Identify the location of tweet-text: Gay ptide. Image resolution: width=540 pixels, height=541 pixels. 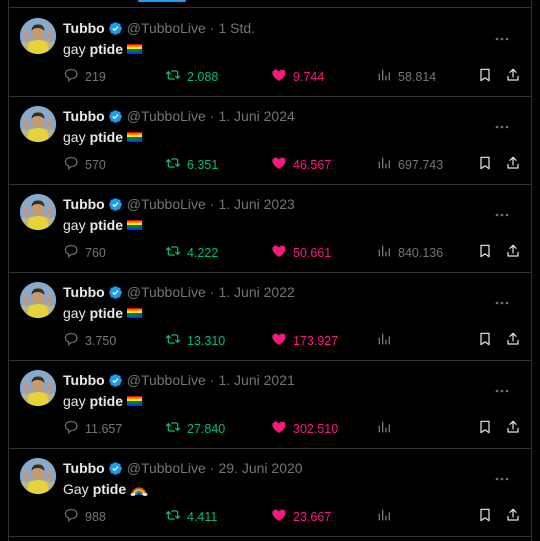
(105, 489).